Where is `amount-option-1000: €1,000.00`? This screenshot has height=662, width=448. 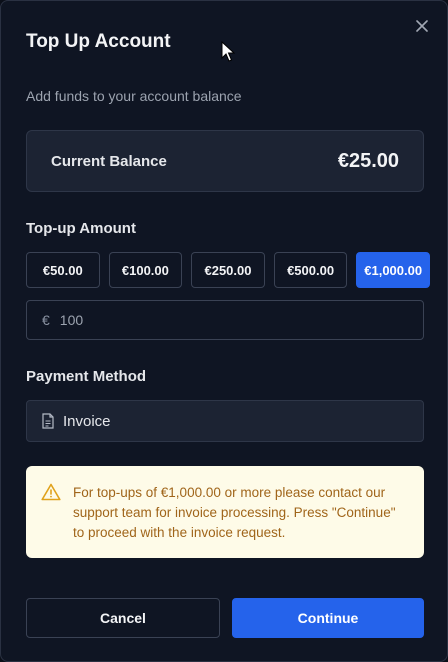
amount-option-1000: €1,000.00 is located at coordinates (393, 270).